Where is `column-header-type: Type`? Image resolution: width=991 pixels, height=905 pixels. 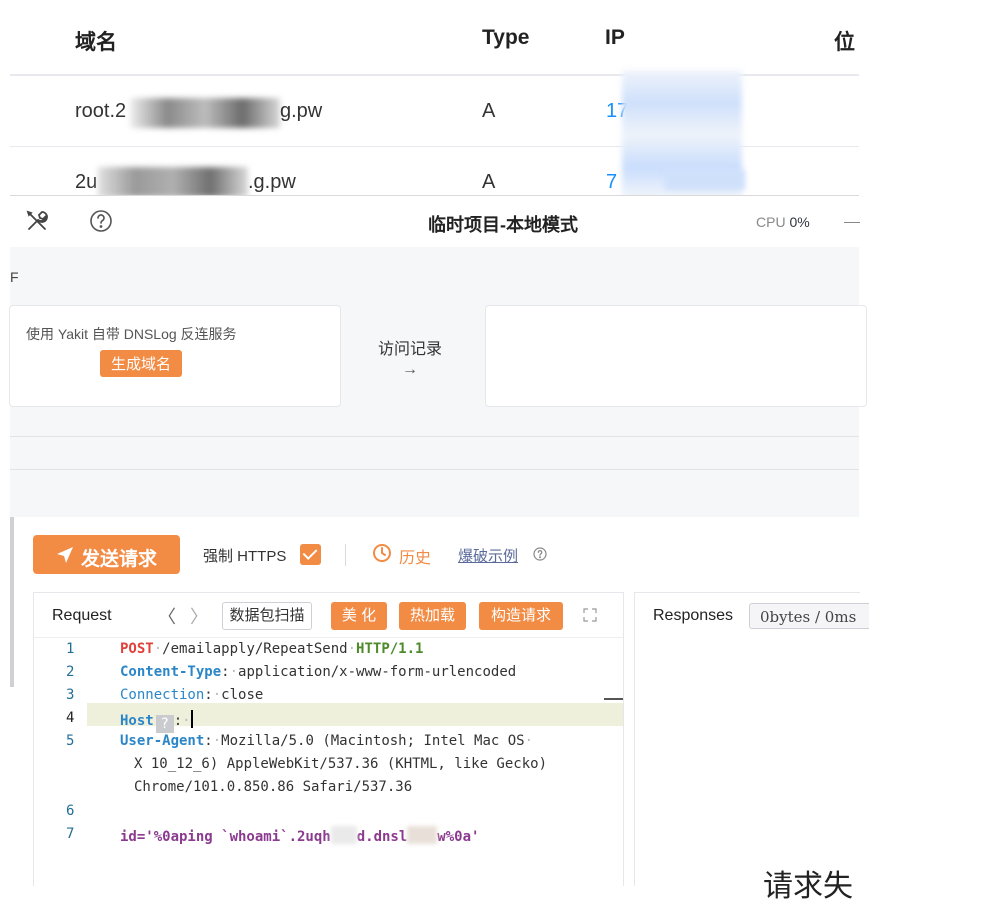 column-header-type: Type is located at coordinates (506, 37).